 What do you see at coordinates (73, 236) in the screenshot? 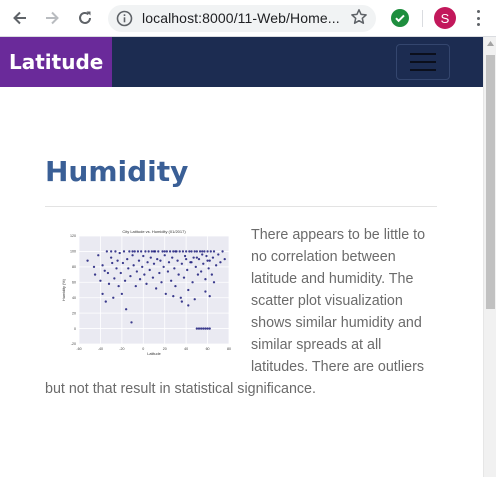
I see `chart-y-tick-label: 120` at bounding box center [73, 236].